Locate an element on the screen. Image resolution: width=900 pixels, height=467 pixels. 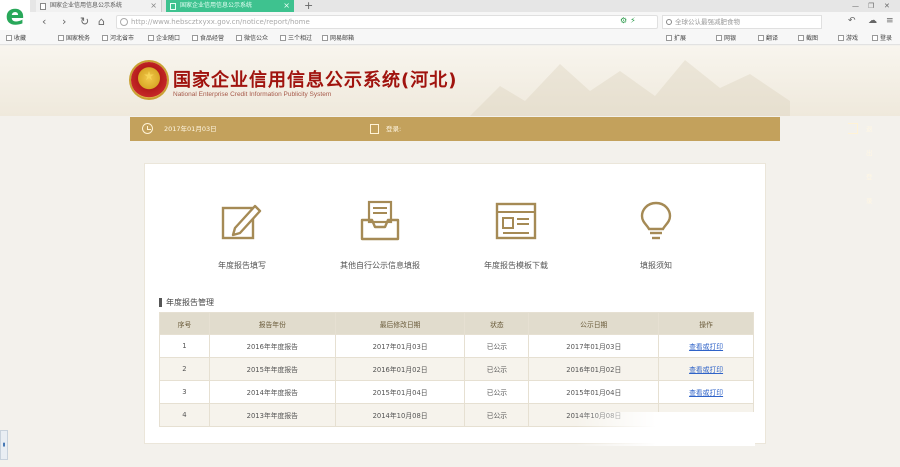
last-modified-date: 2017年01月03日 is located at coordinates (400, 346).